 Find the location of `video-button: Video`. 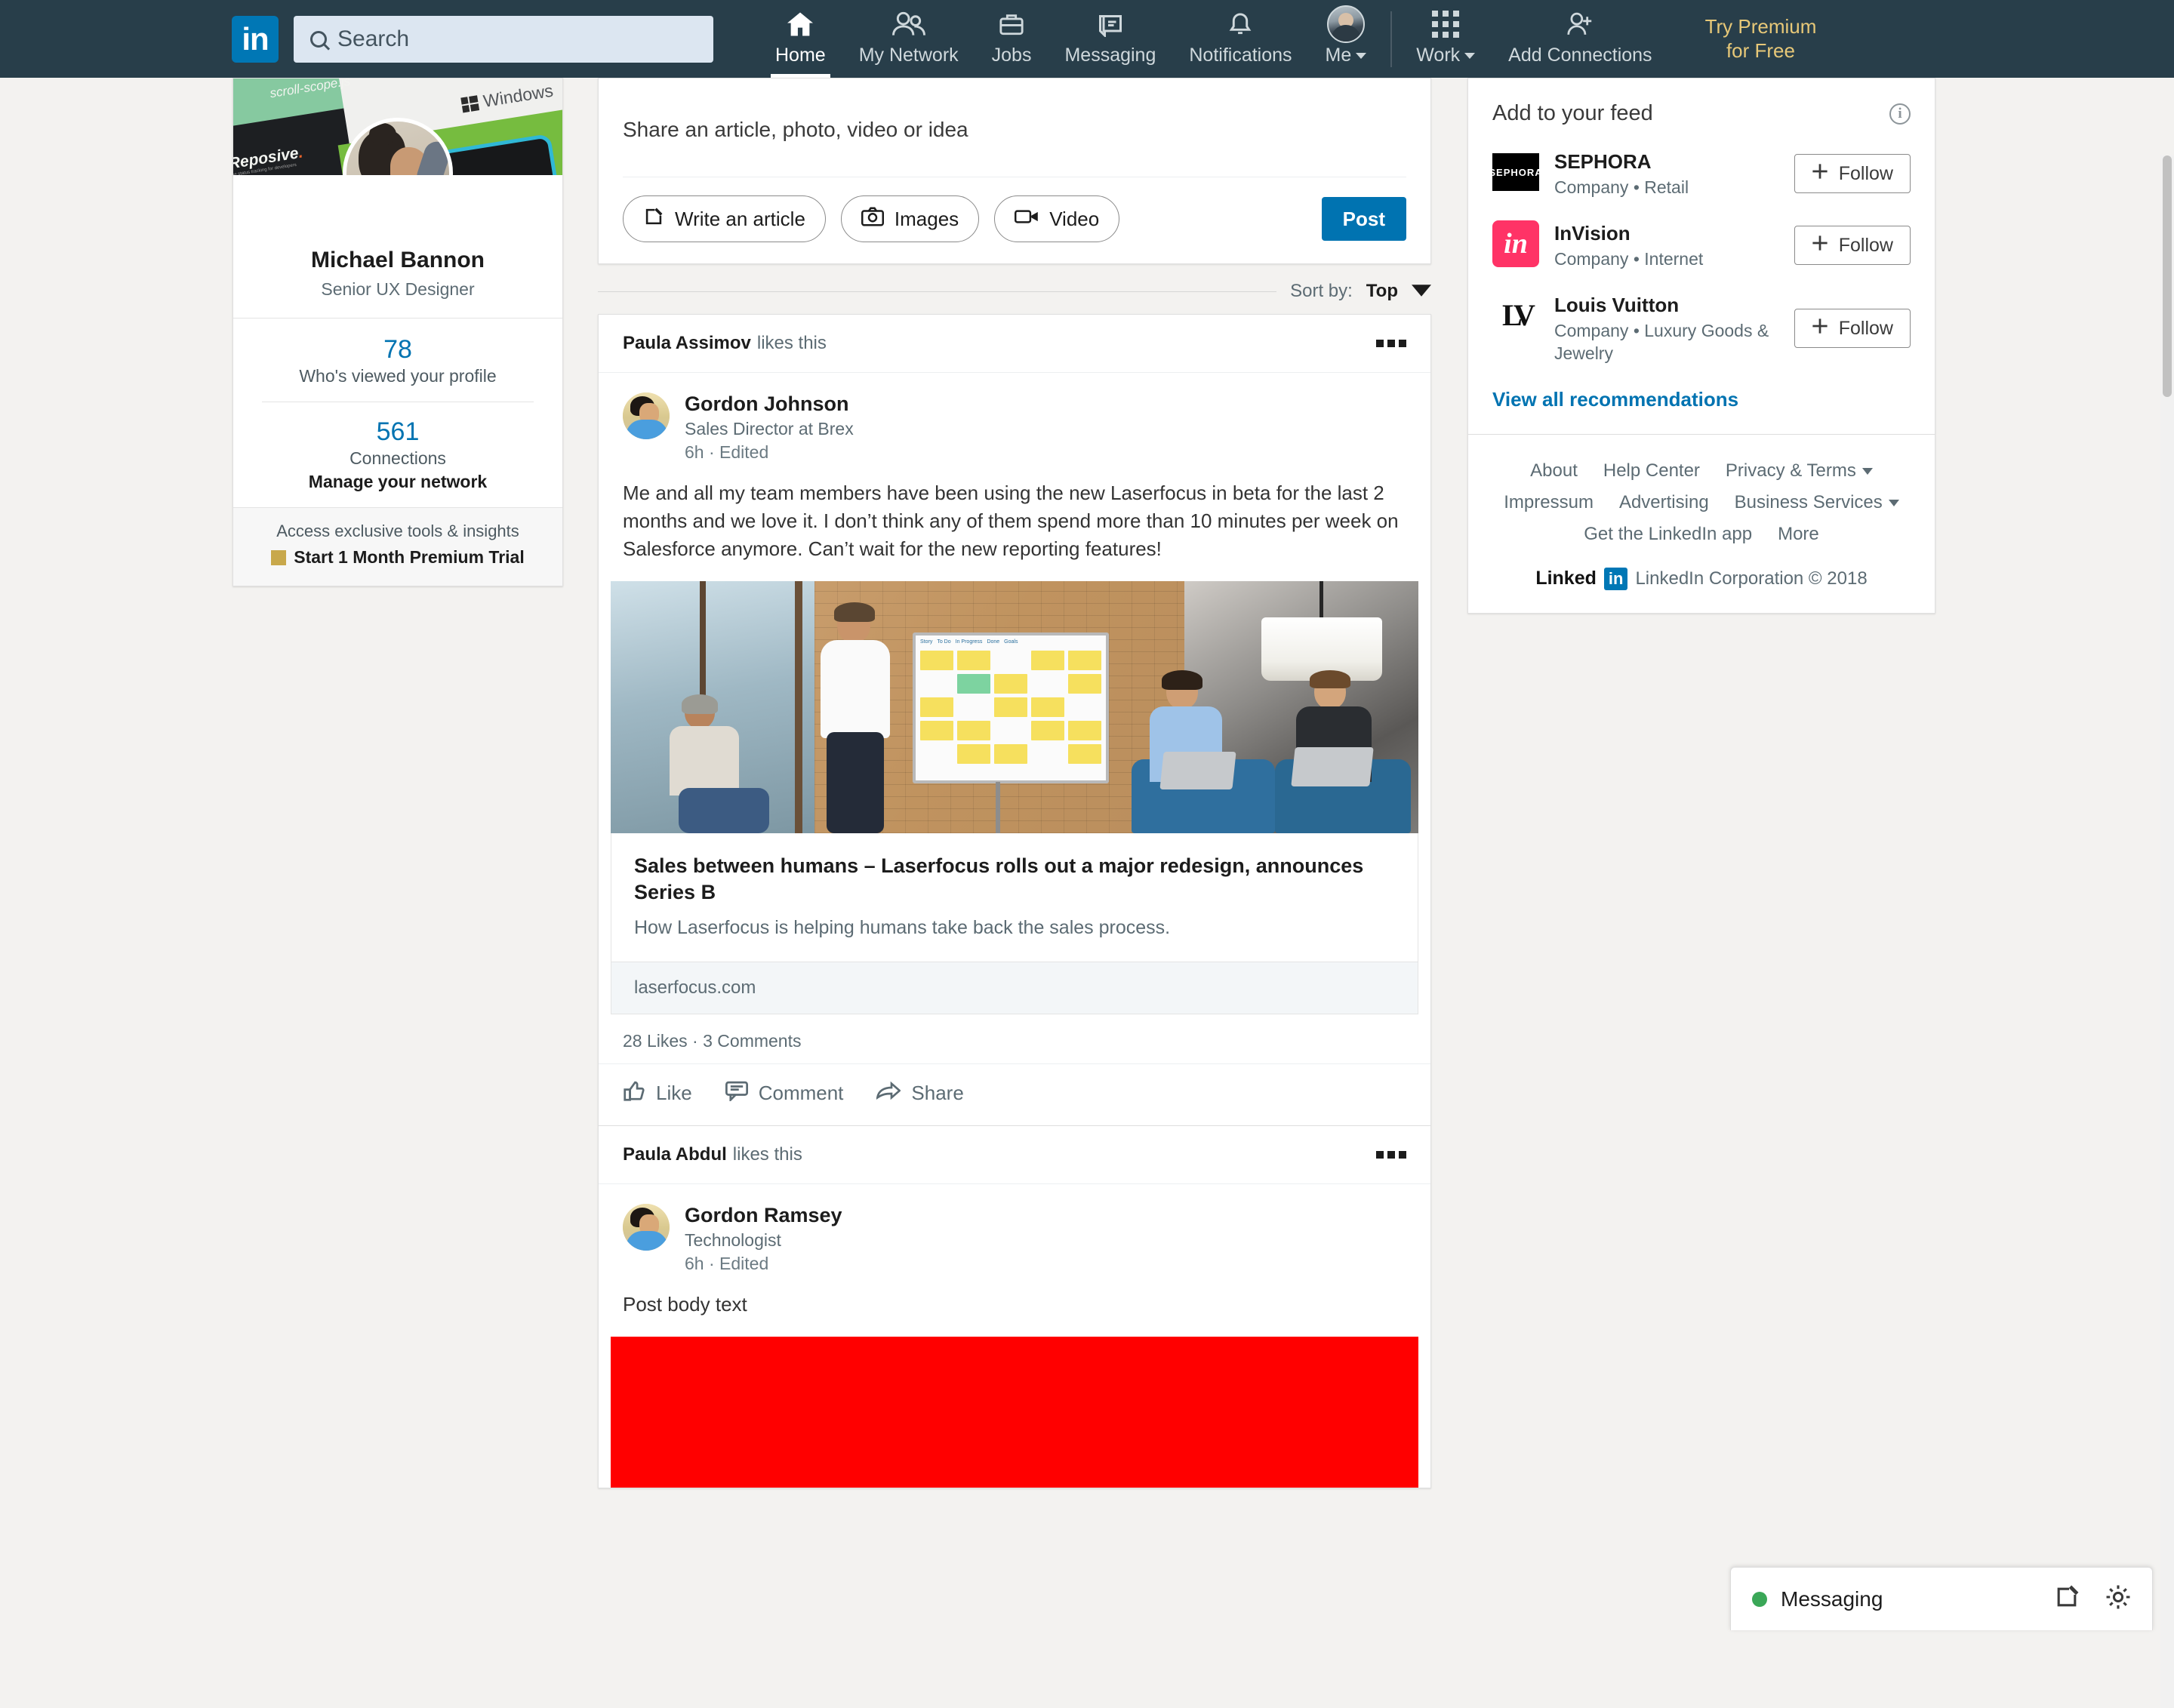

video-button: Video is located at coordinates (1057, 219).